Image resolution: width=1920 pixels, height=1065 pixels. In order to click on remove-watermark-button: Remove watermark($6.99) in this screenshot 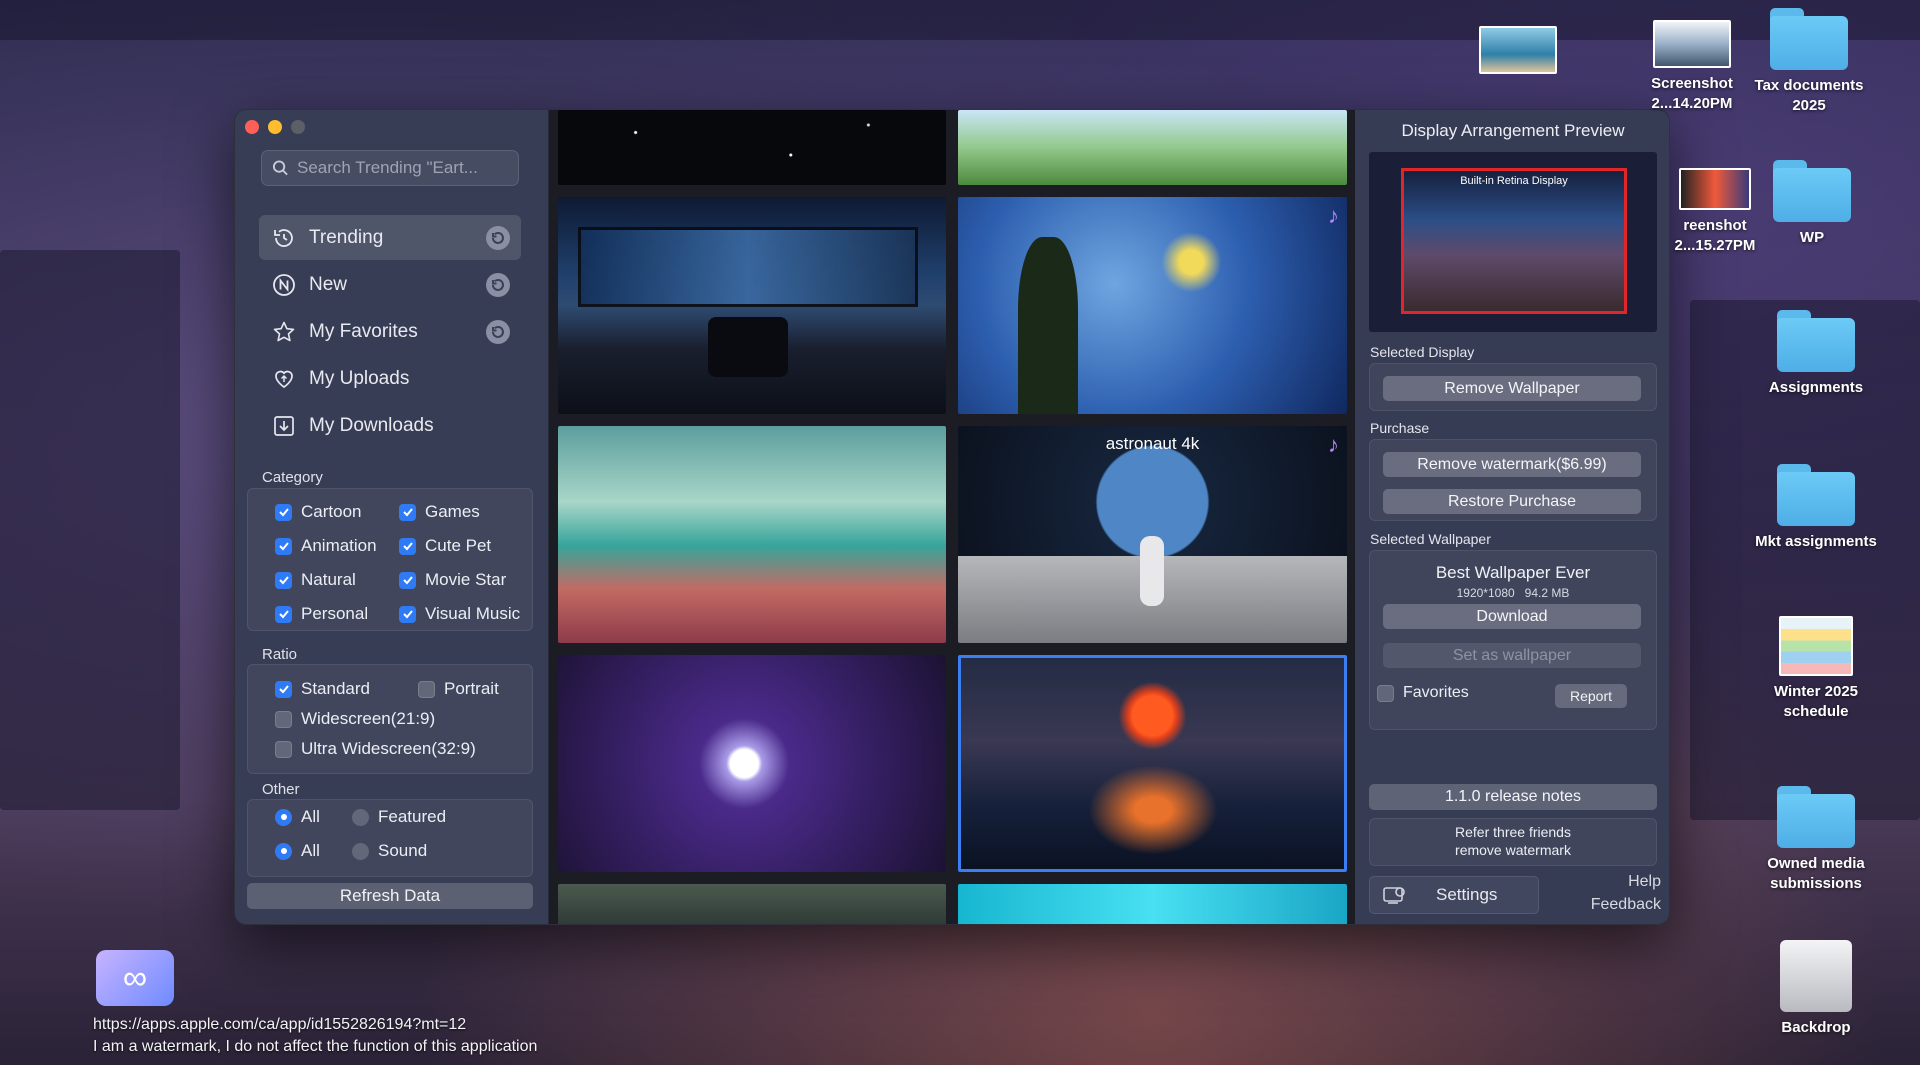, I will do `click(1512, 464)`.